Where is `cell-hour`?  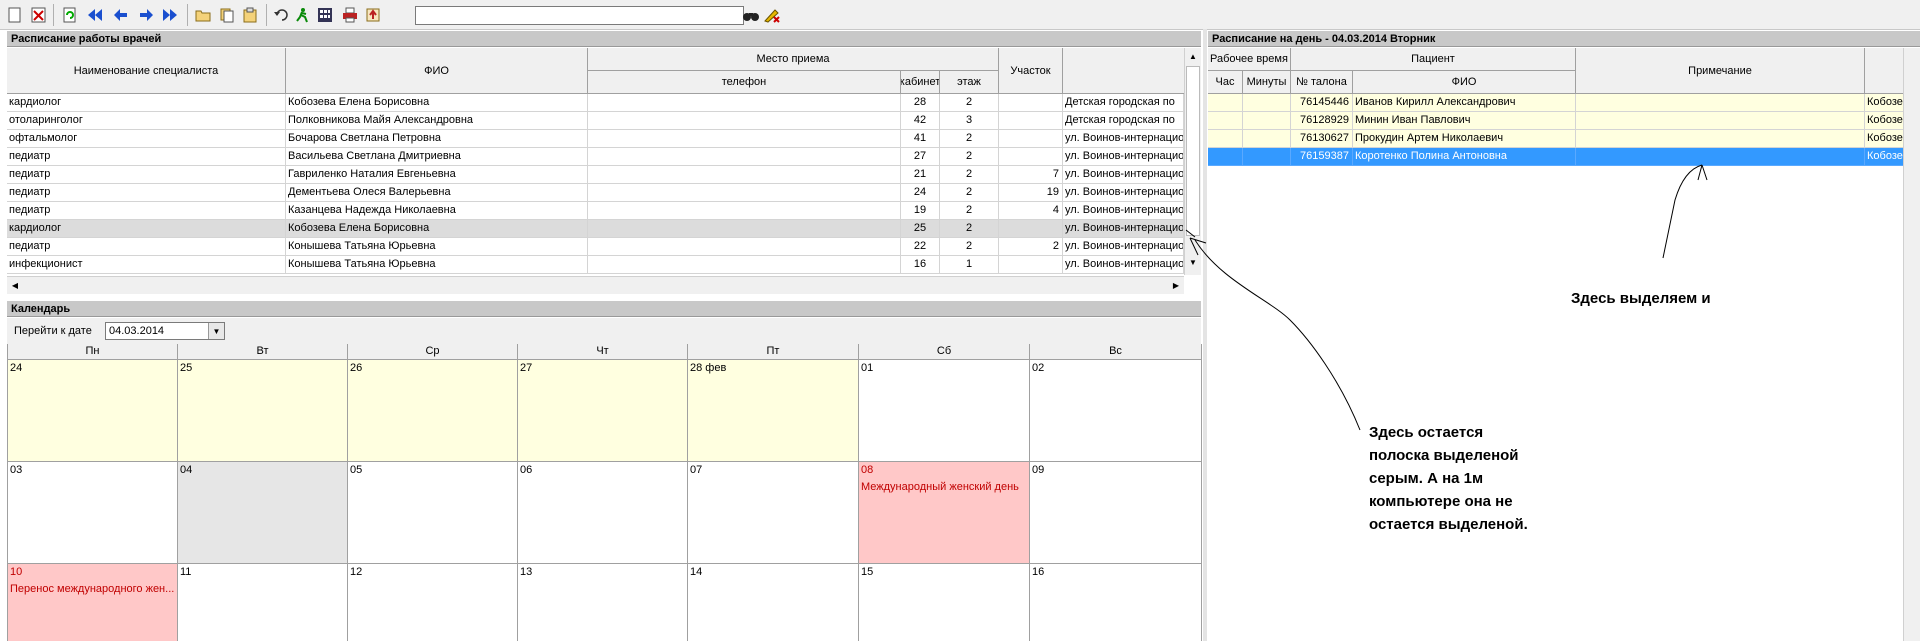 cell-hour is located at coordinates (1225, 157).